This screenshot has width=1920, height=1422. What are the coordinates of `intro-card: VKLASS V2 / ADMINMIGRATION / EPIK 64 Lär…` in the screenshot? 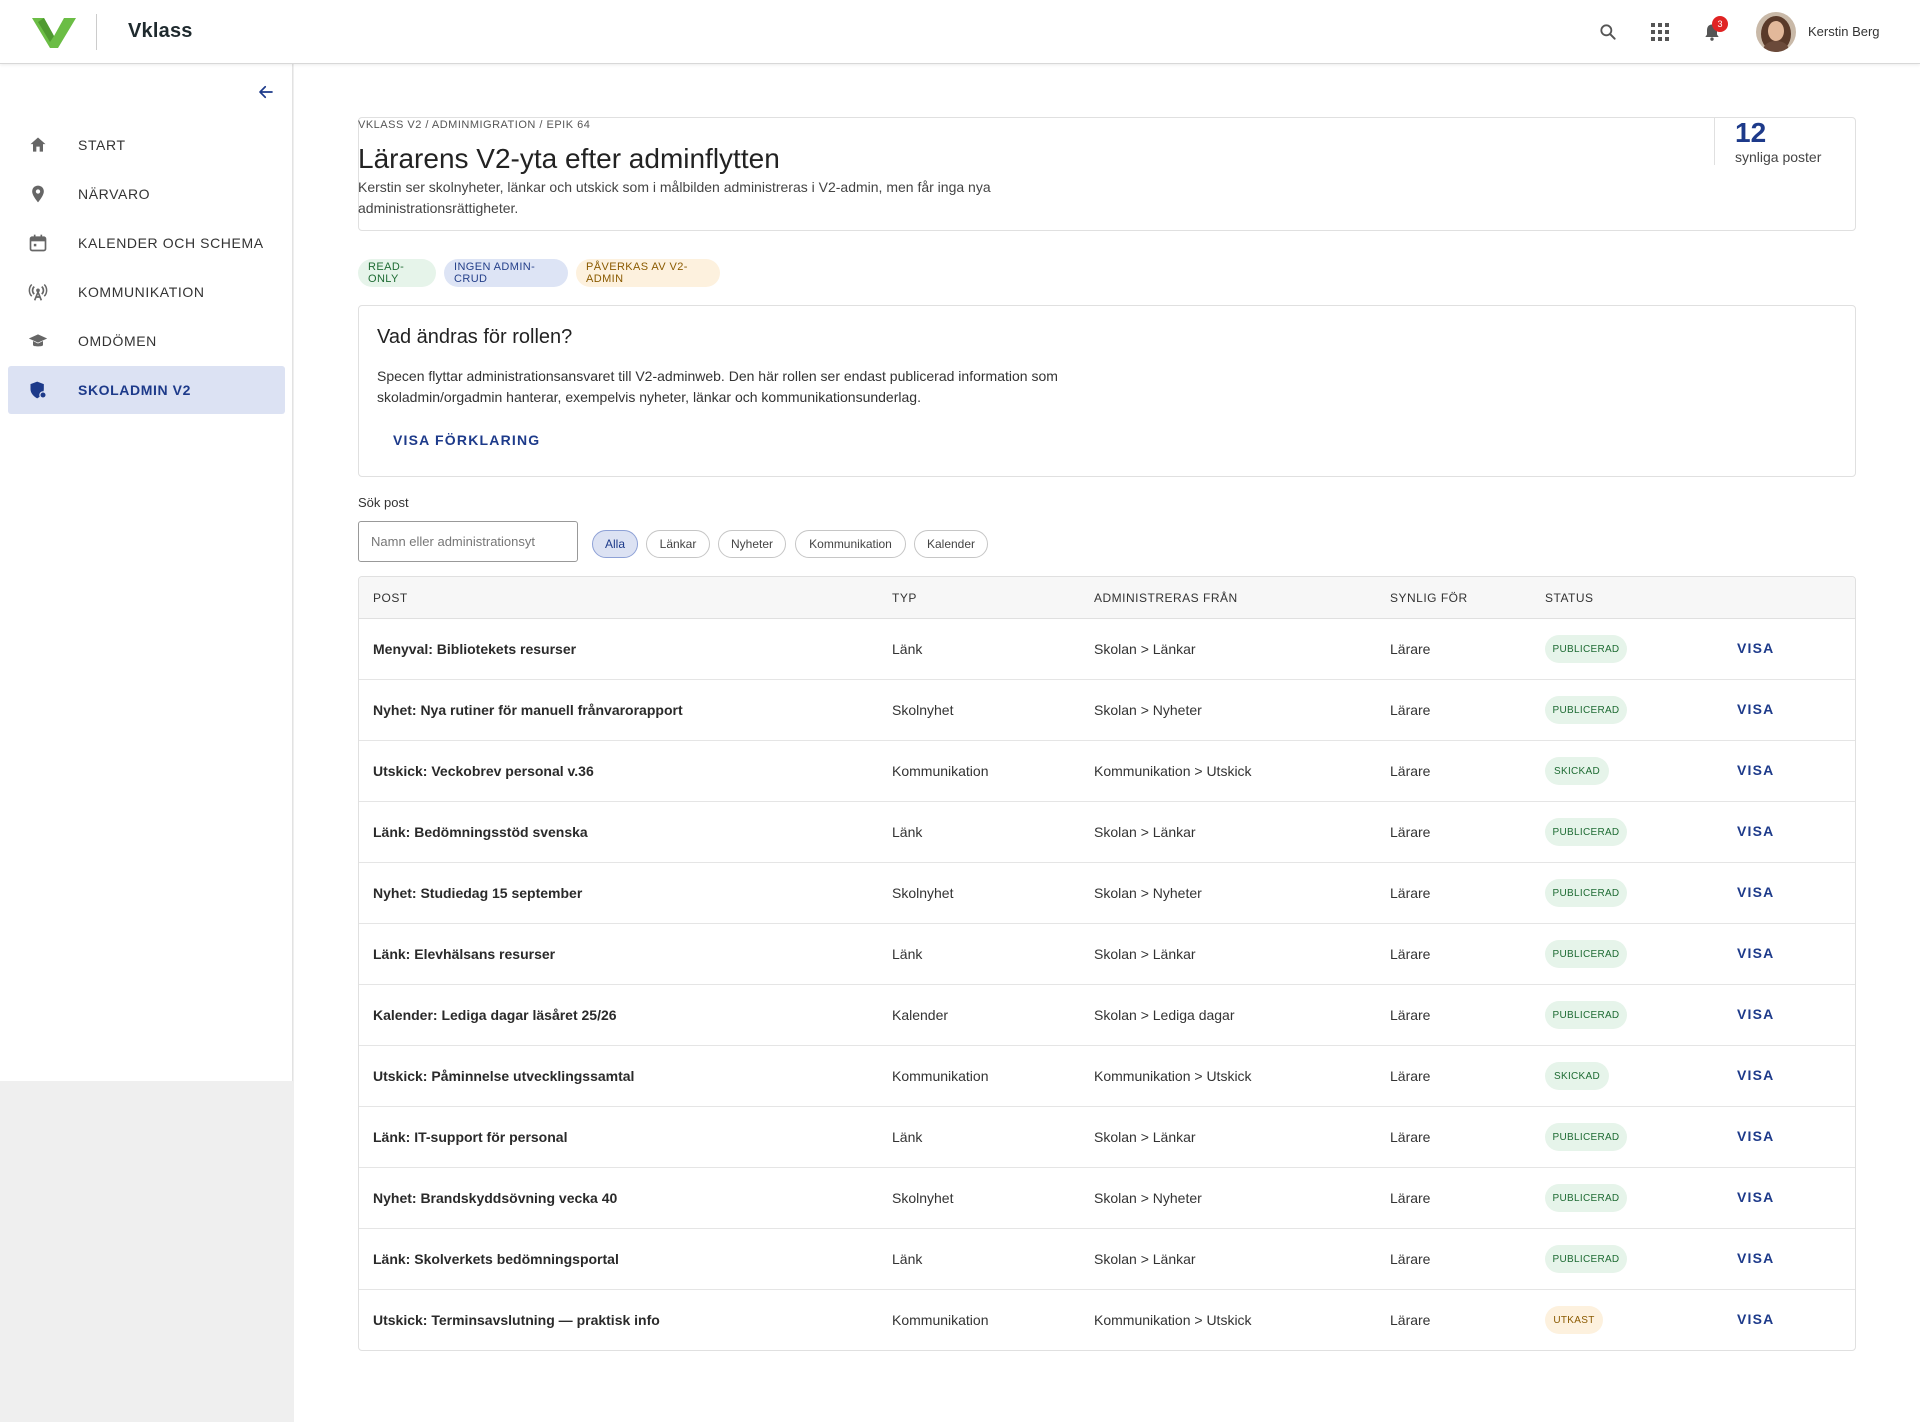 It's located at (1107, 174).